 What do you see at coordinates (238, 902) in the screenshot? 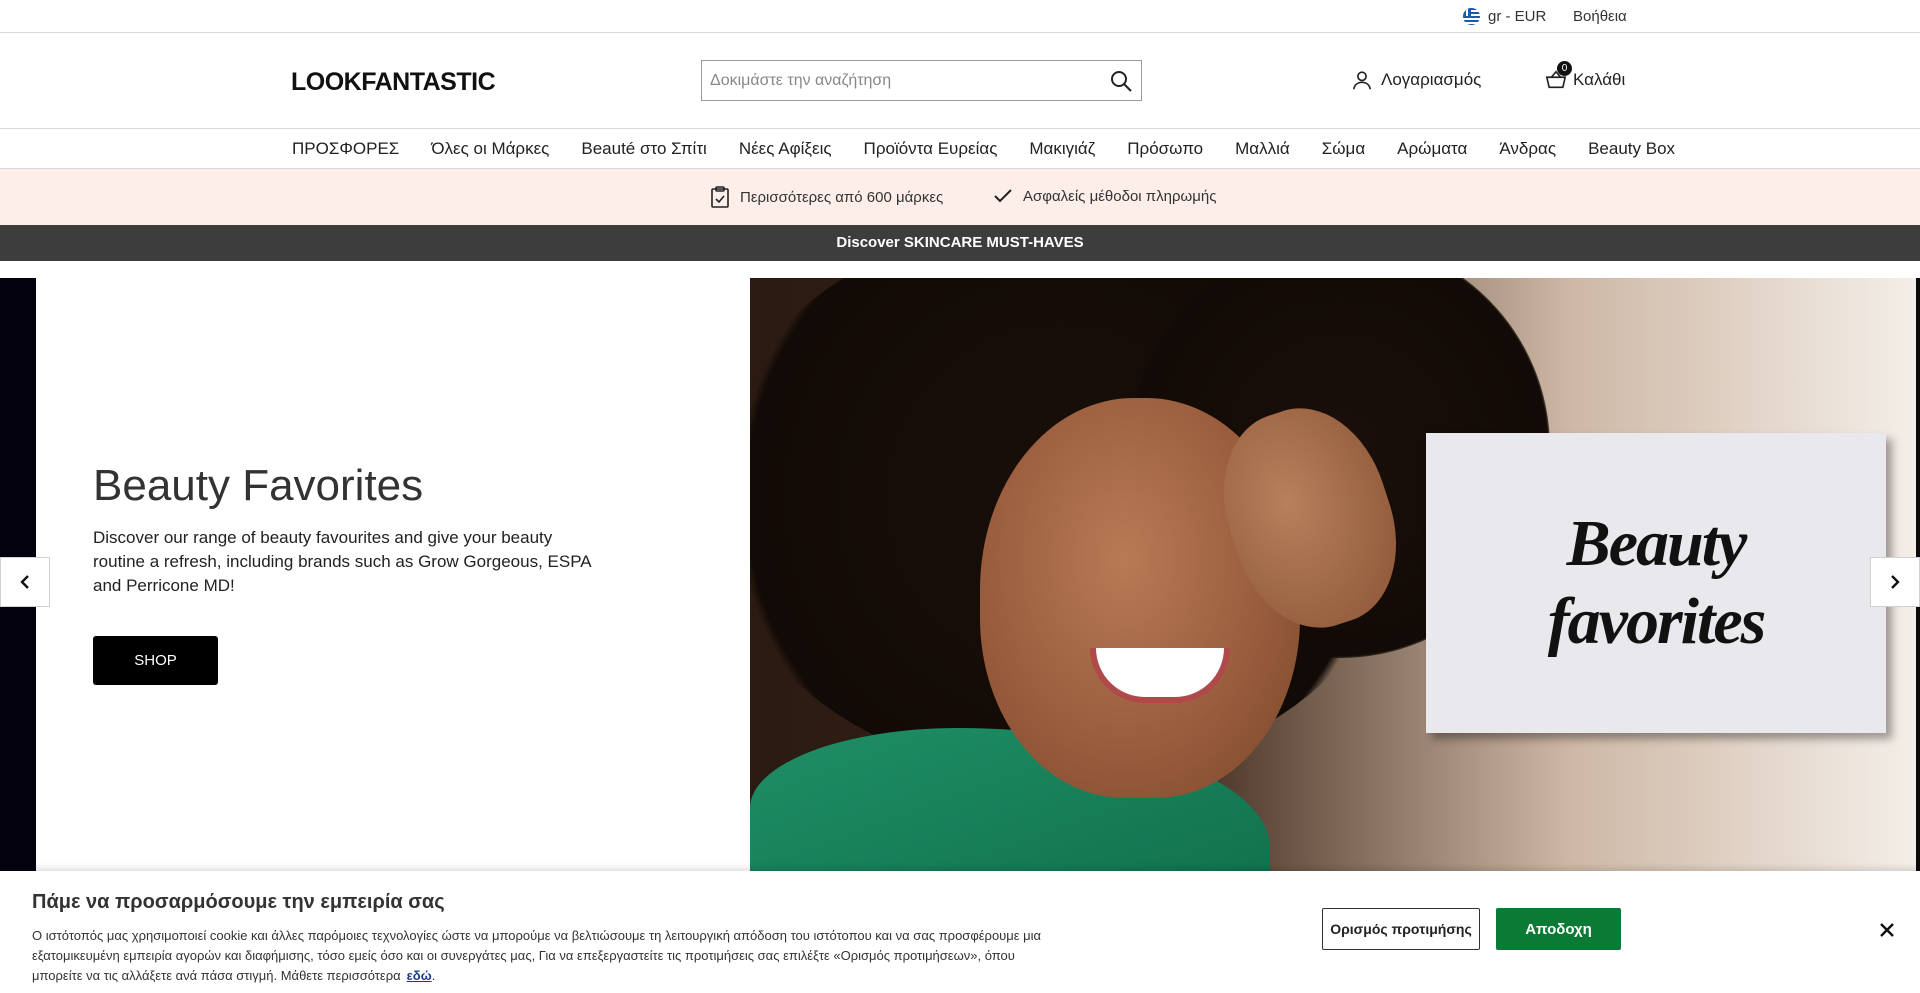
I see `cookie-title: Πάμε να προσαρμόσουμε την εμπειρία σας` at bounding box center [238, 902].